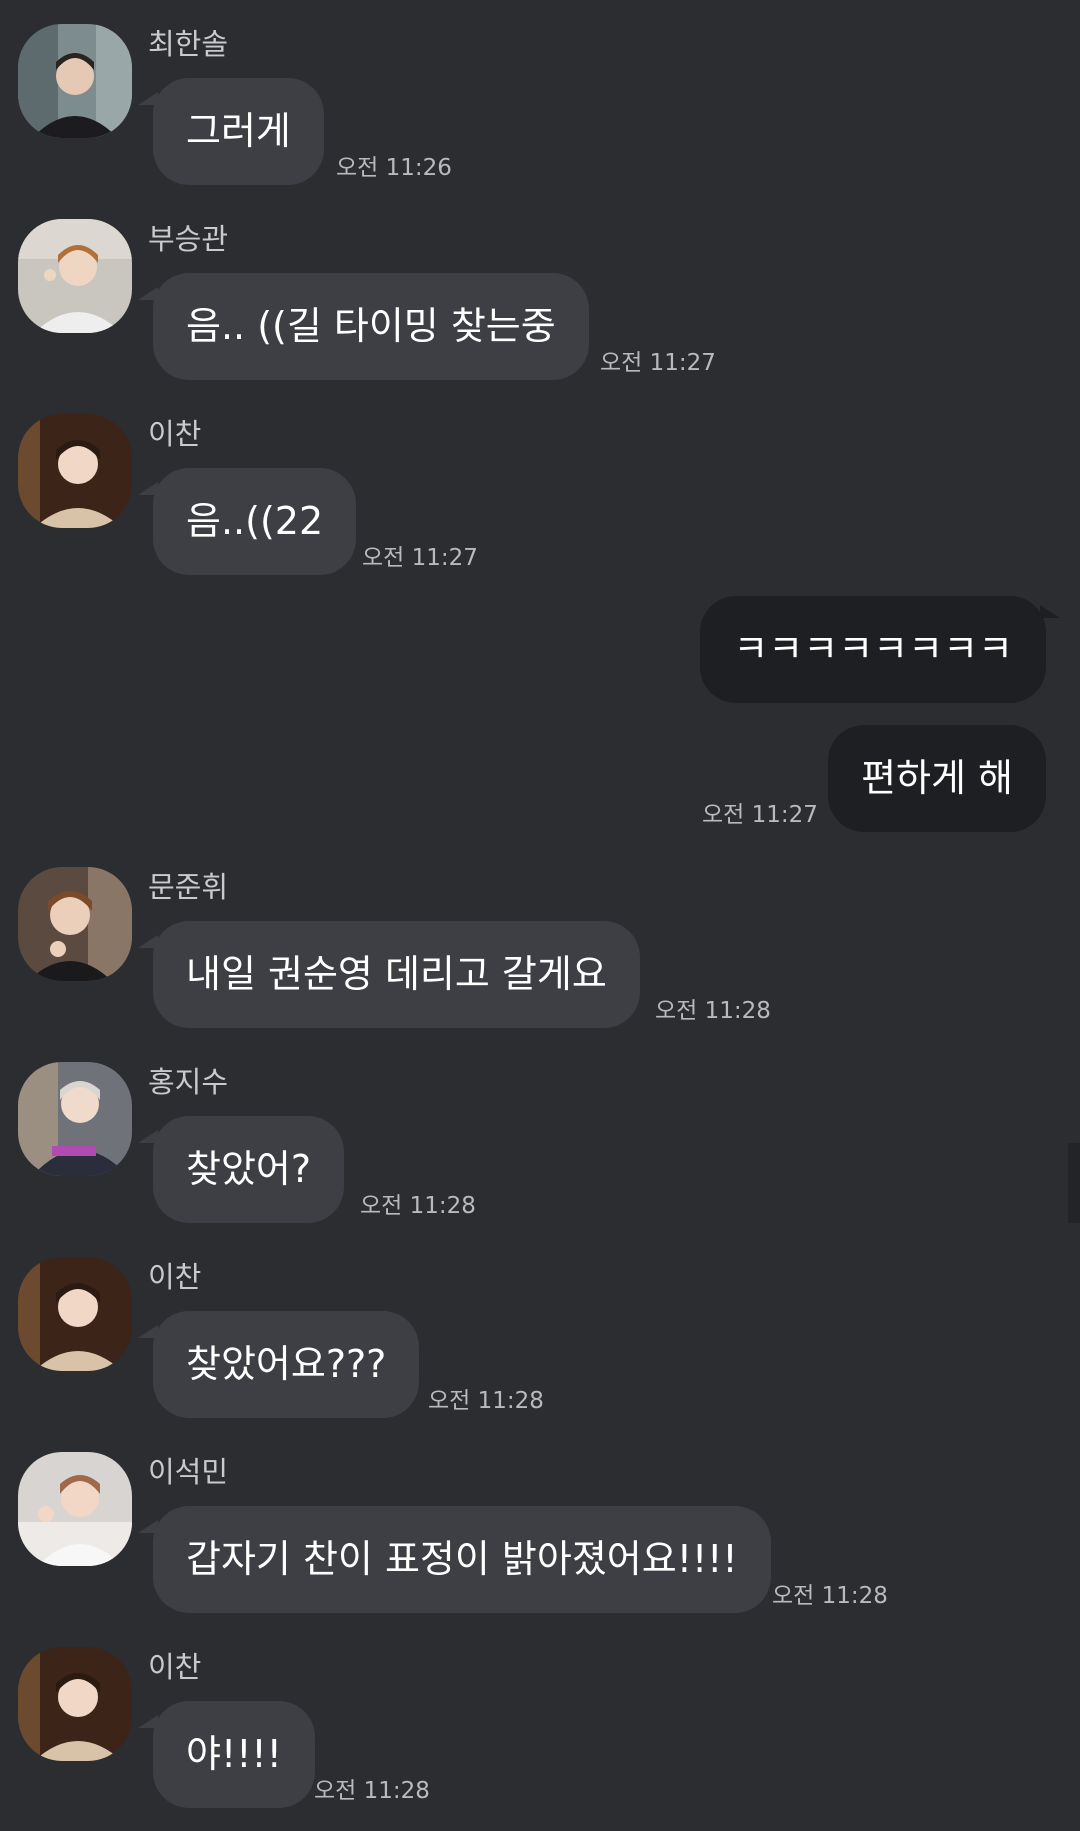  What do you see at coordinates (255, 521) in the screenshot?
I see `message-bubble: 음..((22` at bounding box center [255, 521].